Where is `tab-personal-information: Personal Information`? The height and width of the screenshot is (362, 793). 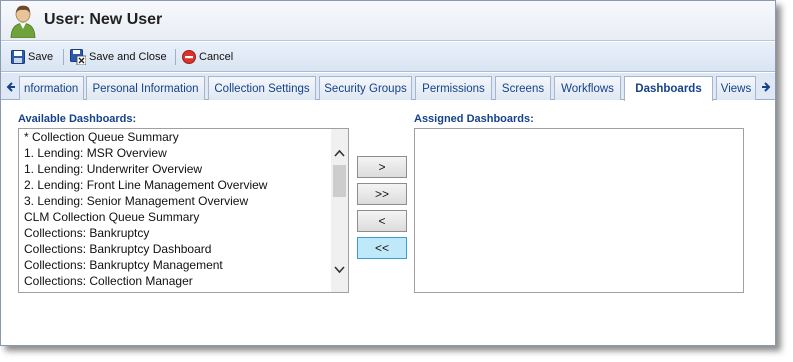
tab-personal-information: Personal Information is located at coordinates (145, 88).